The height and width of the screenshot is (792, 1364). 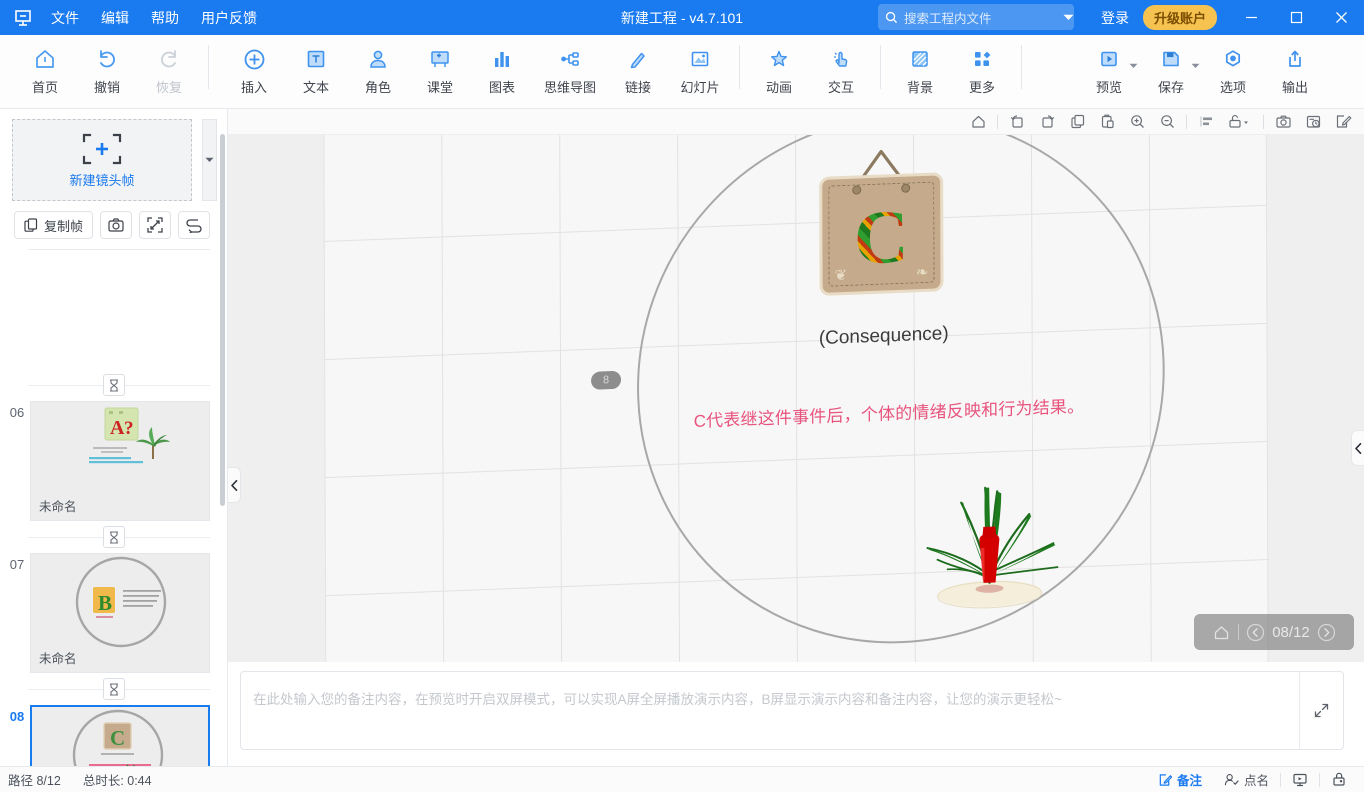 I want to click on svg-text: A, so click(x=117, y=428).